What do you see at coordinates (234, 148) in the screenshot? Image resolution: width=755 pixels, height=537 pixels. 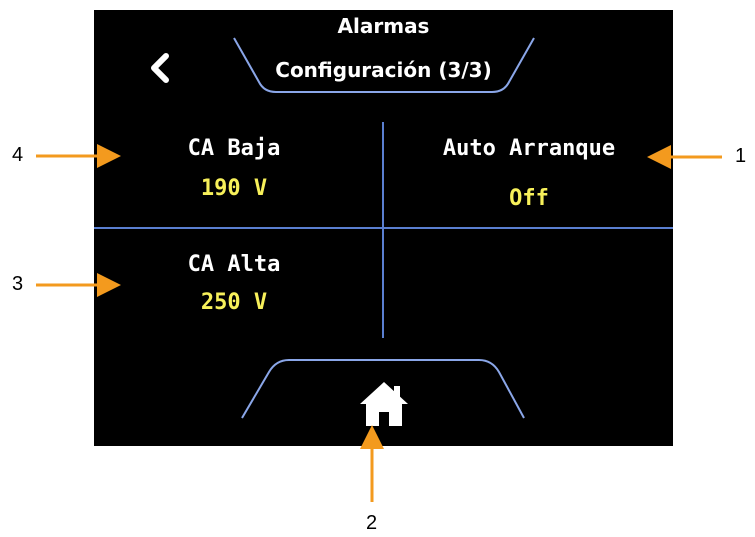 I see `ca-baja-label: CA Baja` at bounding box center [234, 148].